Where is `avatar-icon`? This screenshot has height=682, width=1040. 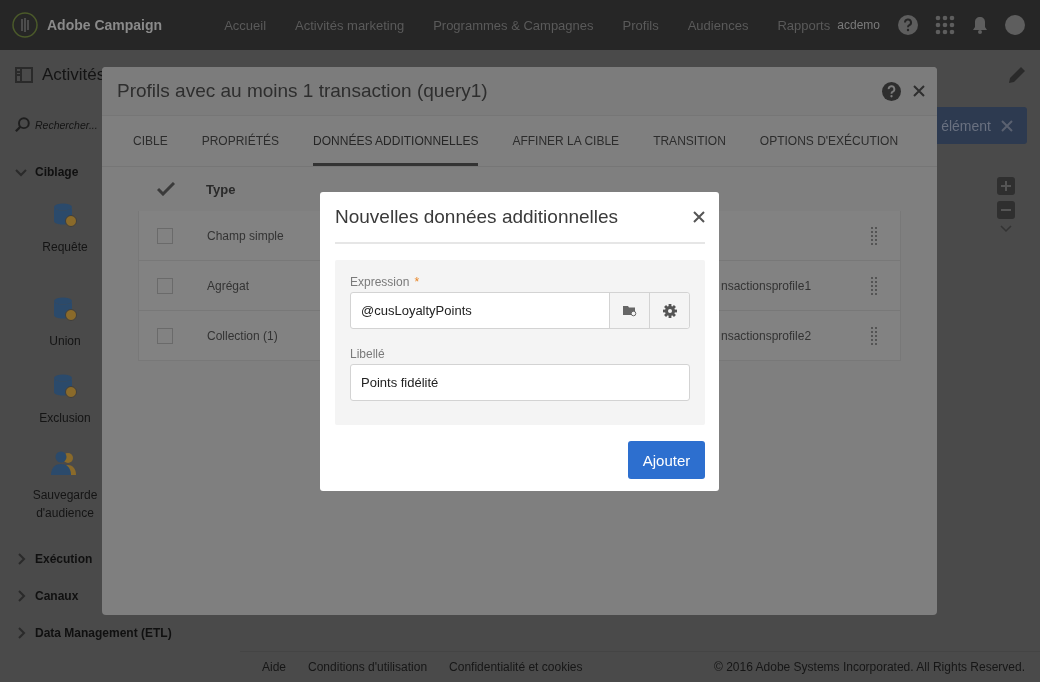 avatar-icon is located at coordinates (1015, 25).